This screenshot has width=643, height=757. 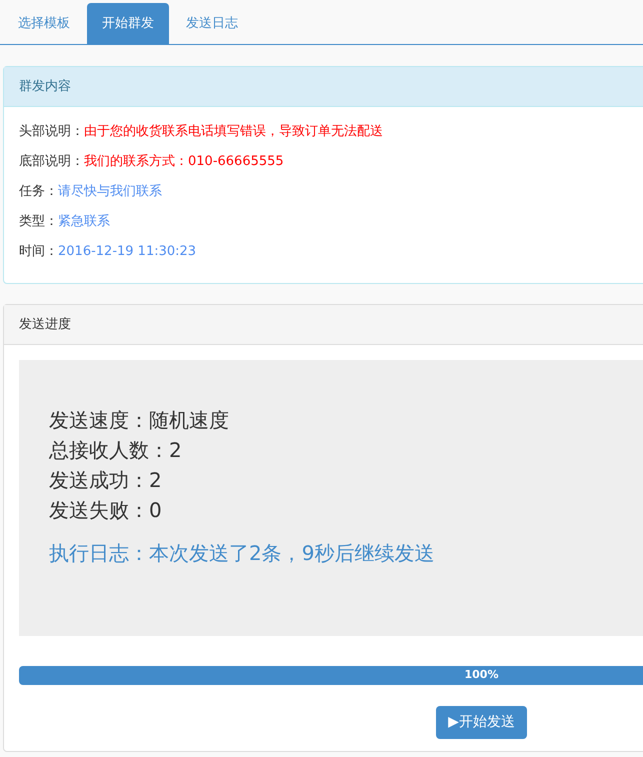 What do you see at coordinates (45, 325) in the screenshot?
I see `panel-title: 发送进度` at bounding box center [45, 325].